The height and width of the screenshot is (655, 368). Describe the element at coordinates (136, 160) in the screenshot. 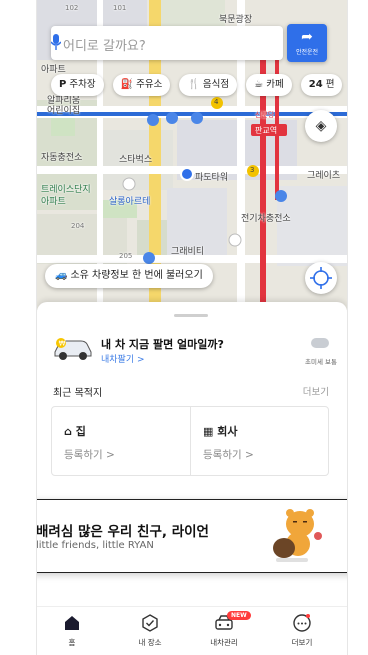

I see `map-label-starbucks: 스타벅스` at that location.